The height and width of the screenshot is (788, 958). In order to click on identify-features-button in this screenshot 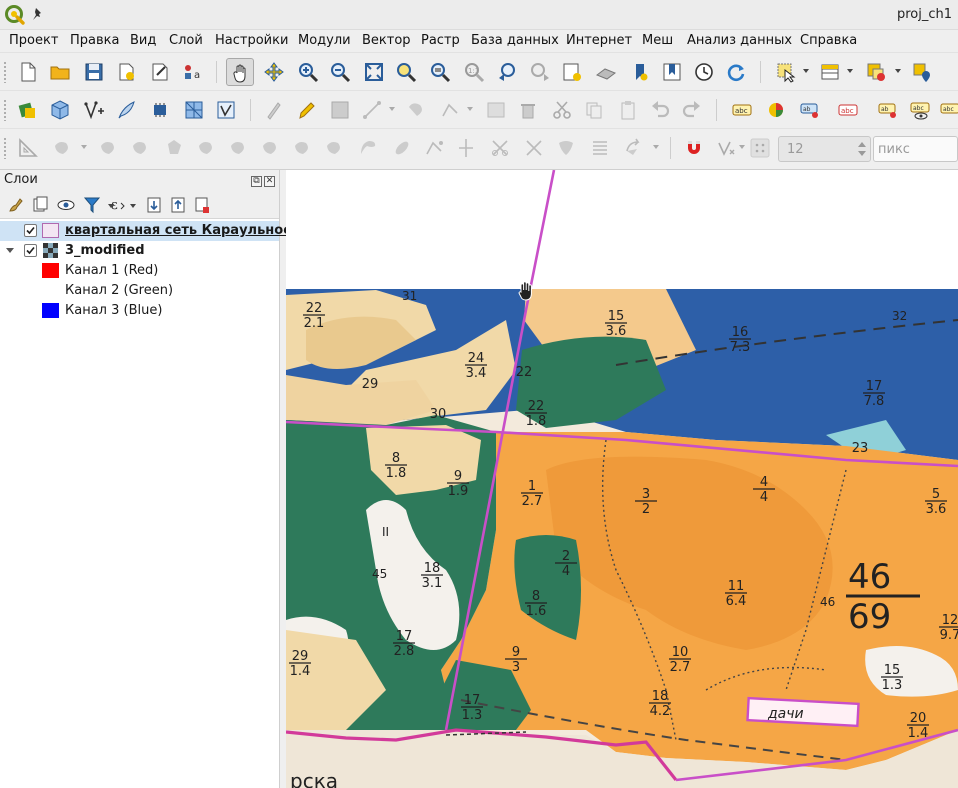, I will do `click(922, 72)`.